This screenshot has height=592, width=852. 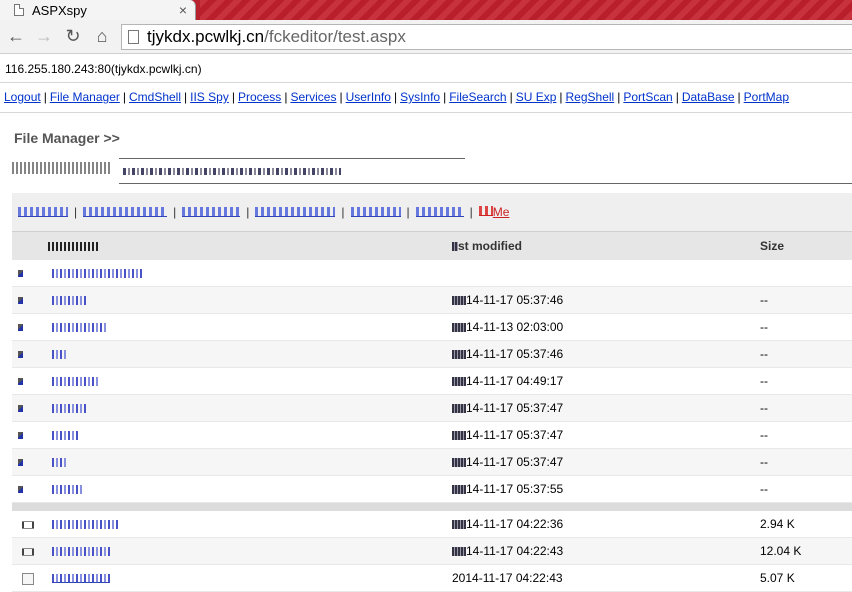 What do you see at coordinates (590, 97) in the screenshot?
I see `menu-regshell: RegShell` at bounding box center [590, 97].